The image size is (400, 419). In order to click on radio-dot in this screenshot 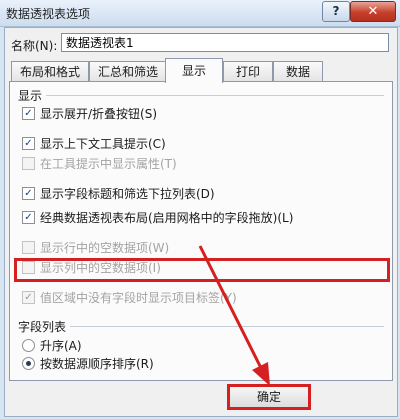, I will do `click(28, 363)`.